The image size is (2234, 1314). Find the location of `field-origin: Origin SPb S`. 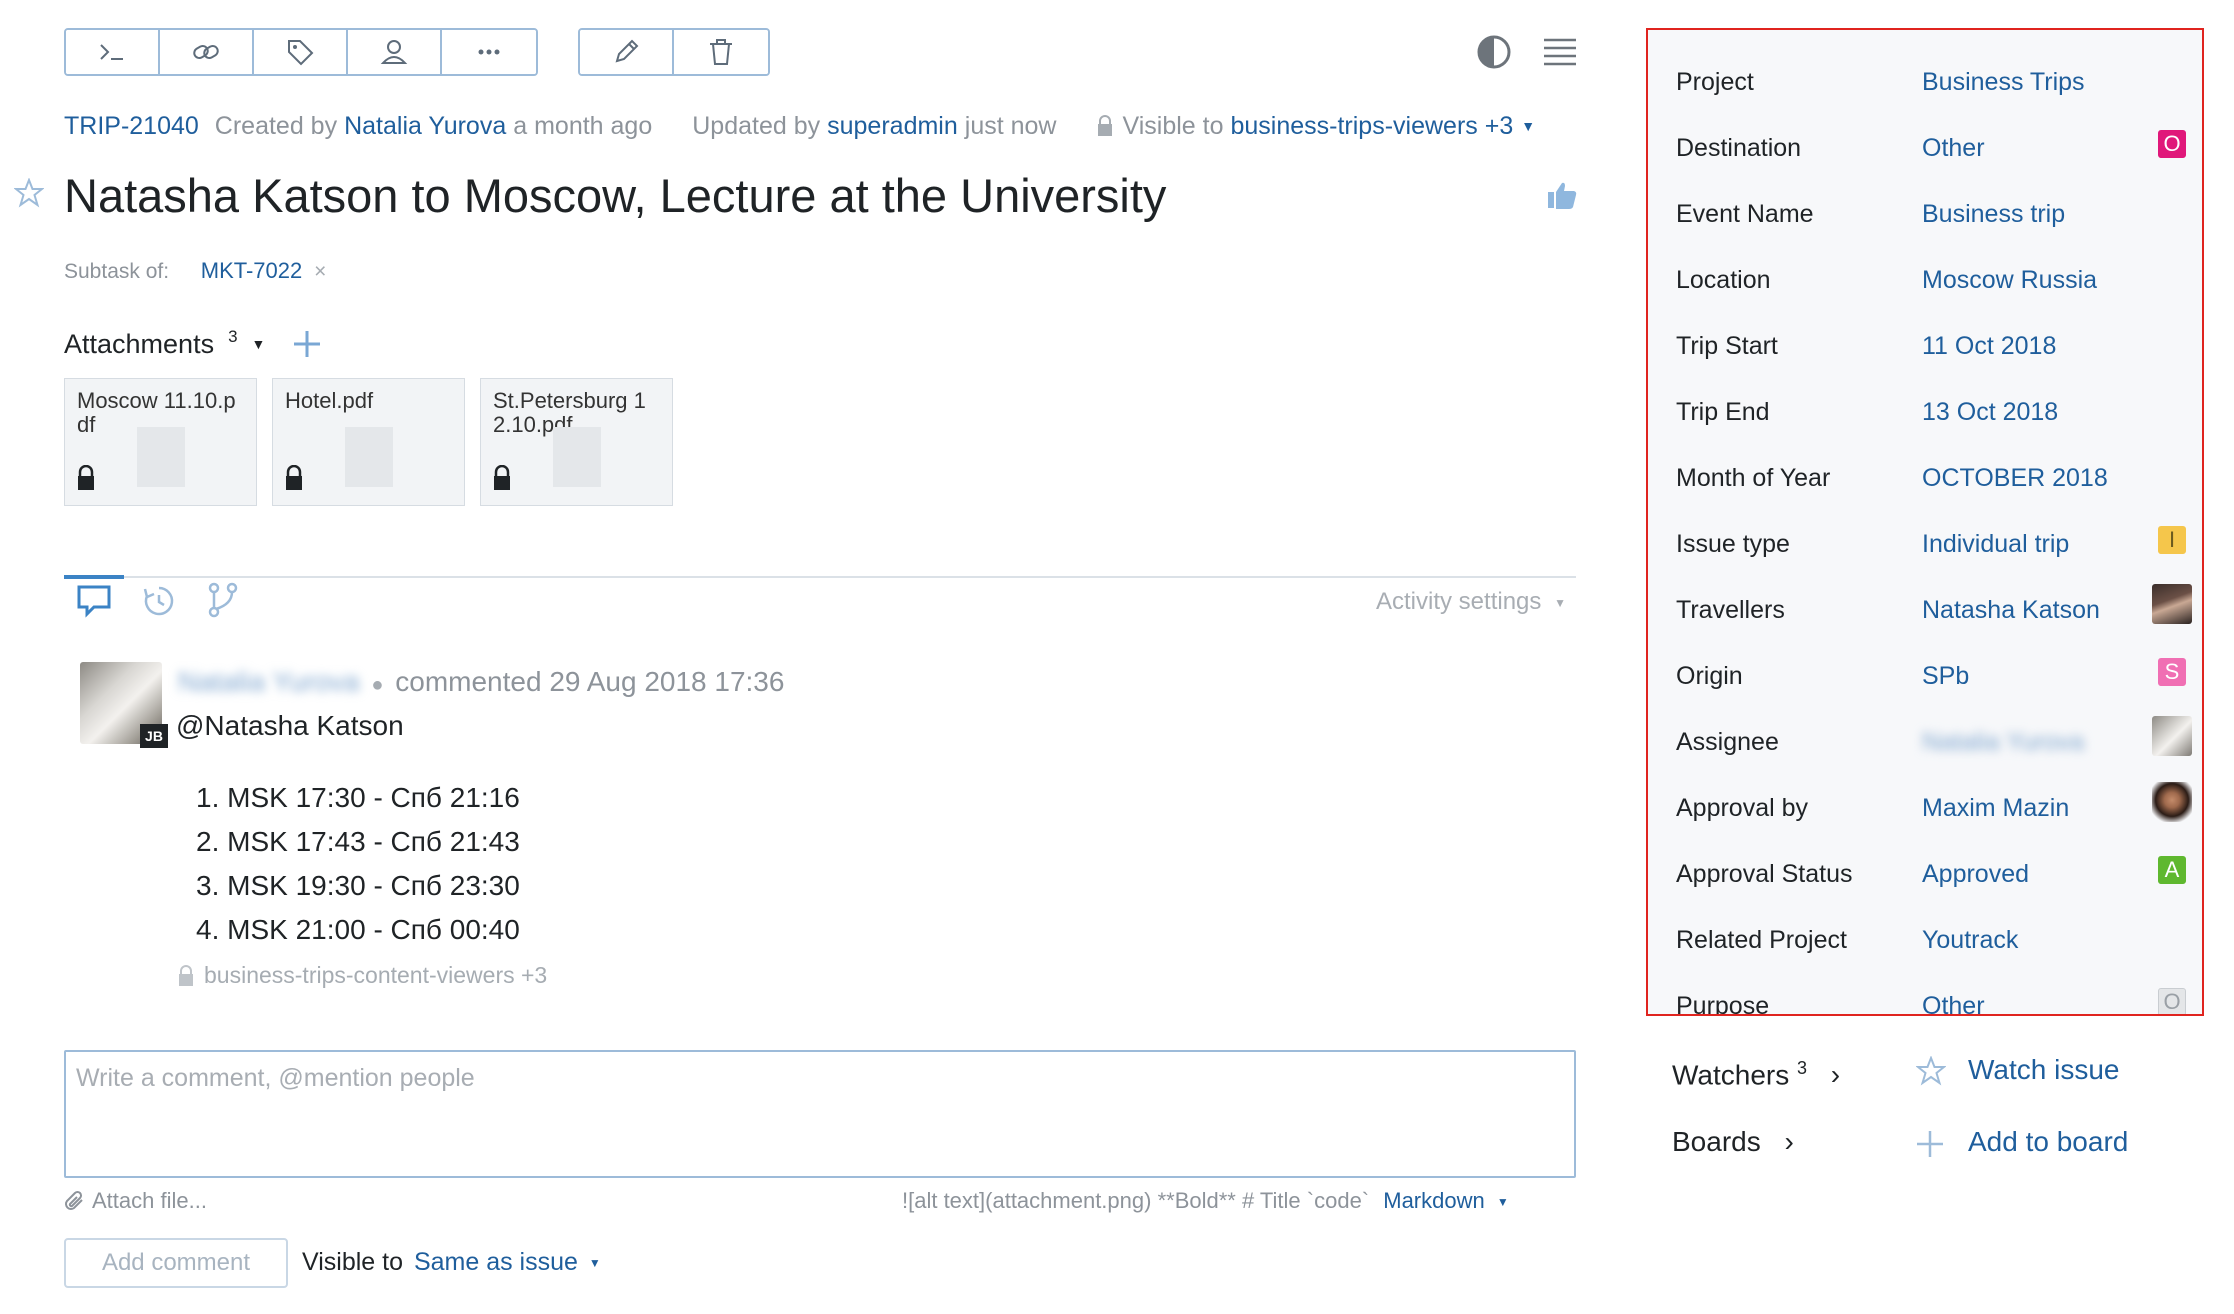

field-origin: Origin SPb S is located at coordinates (1931, 680).